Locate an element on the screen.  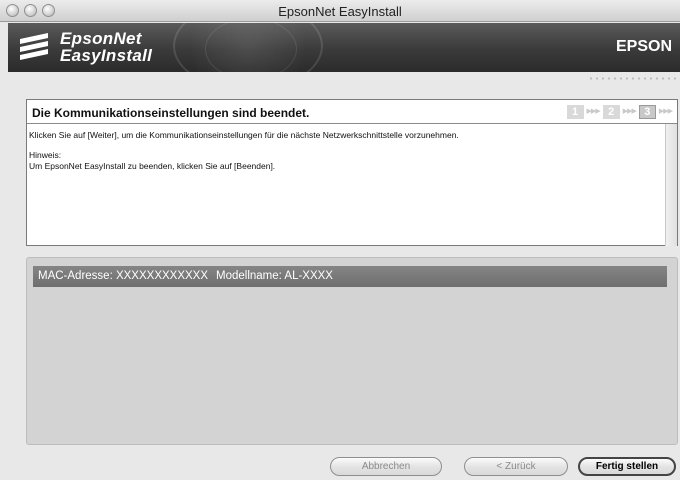
easyinstall-logo-icon is located at coordinates (34, 46).